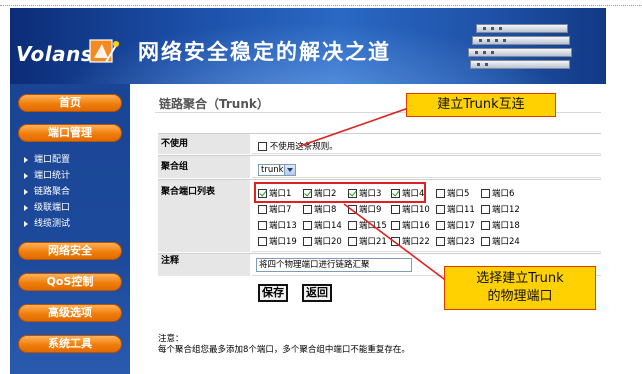 The image size is (642, 374). Describe the element at coordinates (360, 125) in the screenshot. I see `arrow-line-top` at that location.